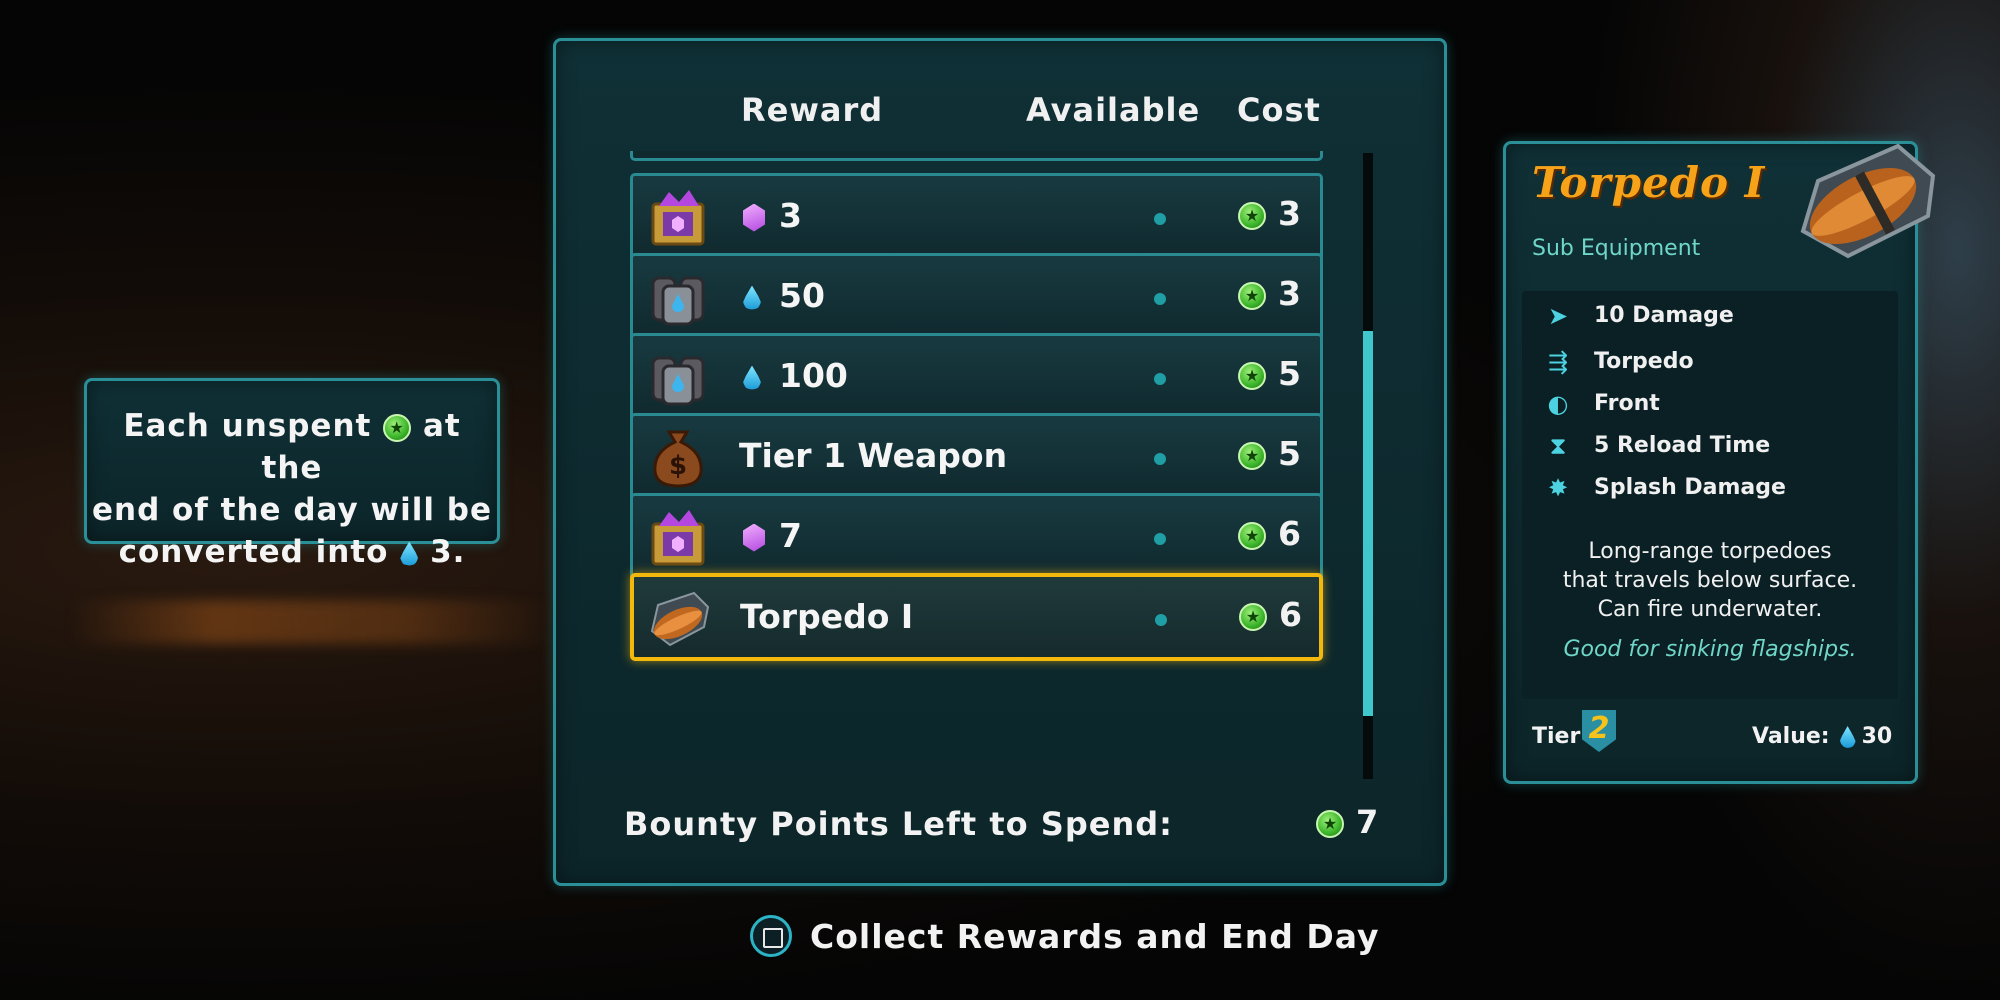 The height and width of the screenshot is (1000, 2000). I want to click on header-cost: Cost, so click(1279, 110).